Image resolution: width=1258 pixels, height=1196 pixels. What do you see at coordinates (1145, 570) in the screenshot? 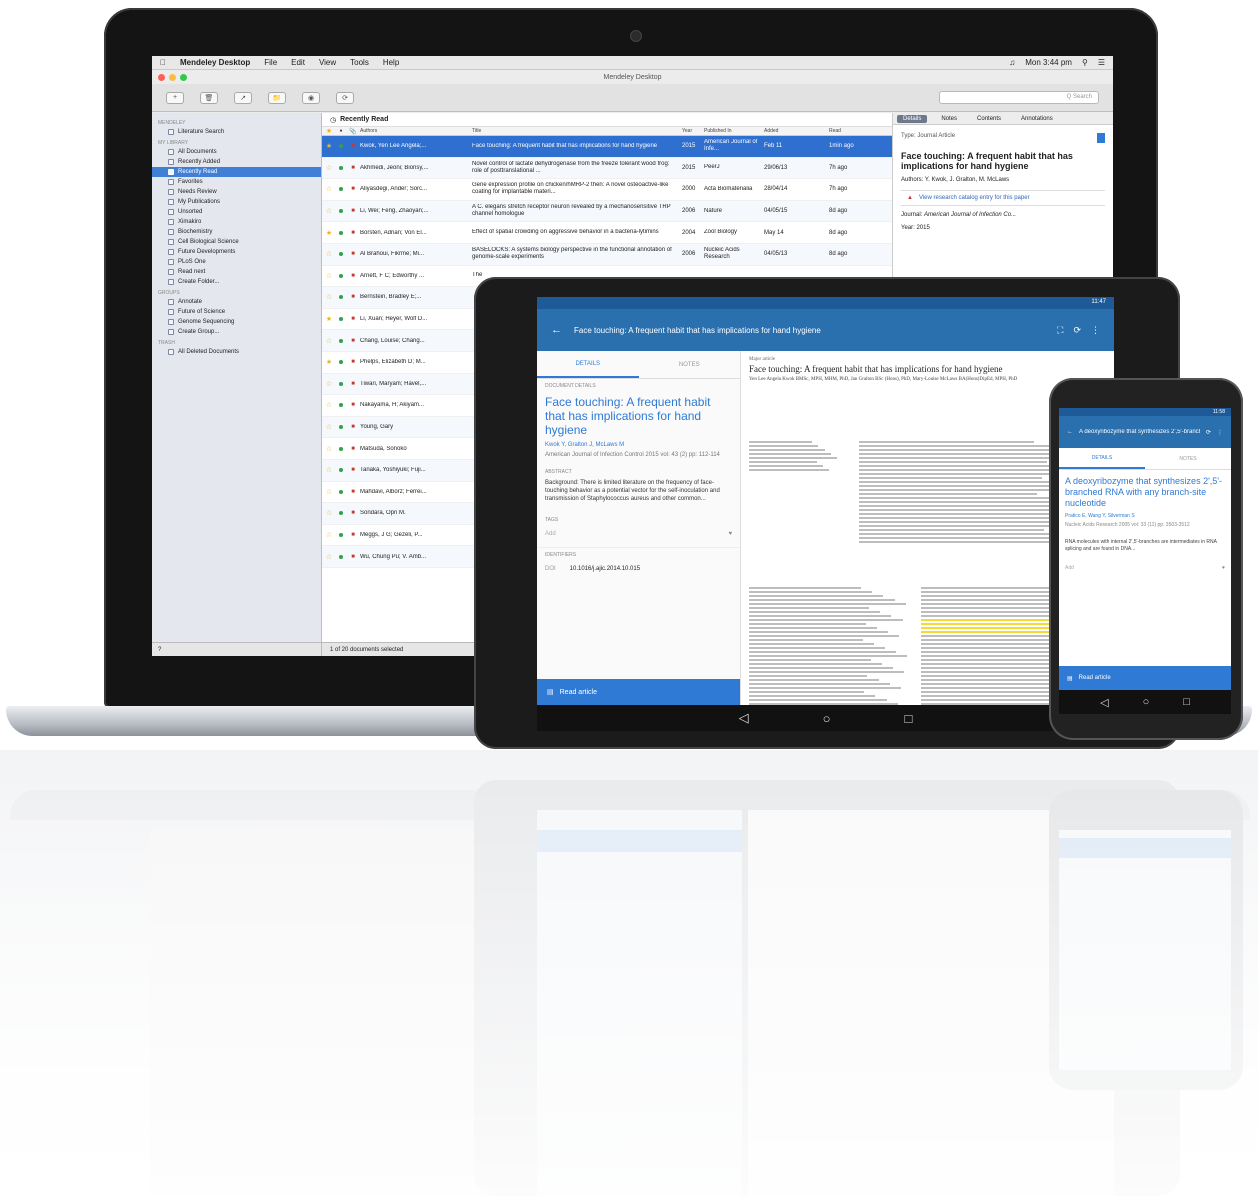
I see `phone-tags-input: Add ♥` at bounding box center [1145, 570].